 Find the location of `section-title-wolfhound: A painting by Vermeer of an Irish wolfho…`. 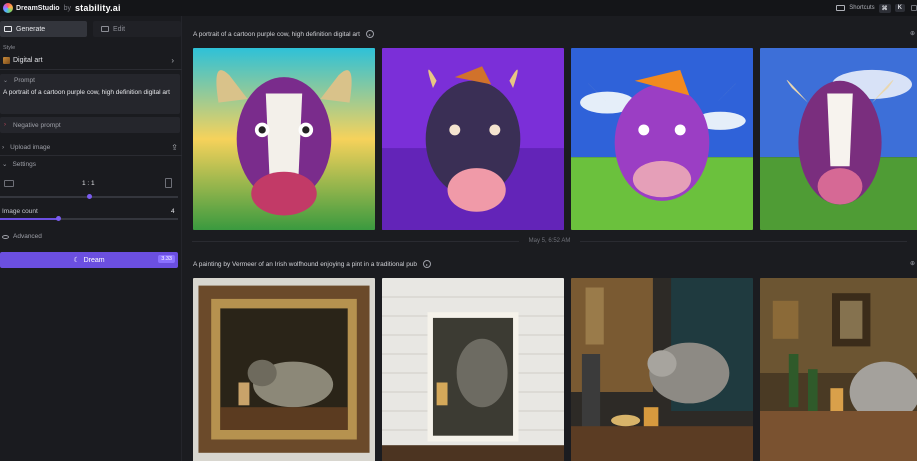

section-title-wolfhound: A painting by Vermeer of an Irish wolfho… is located at coordinates (312, 264).